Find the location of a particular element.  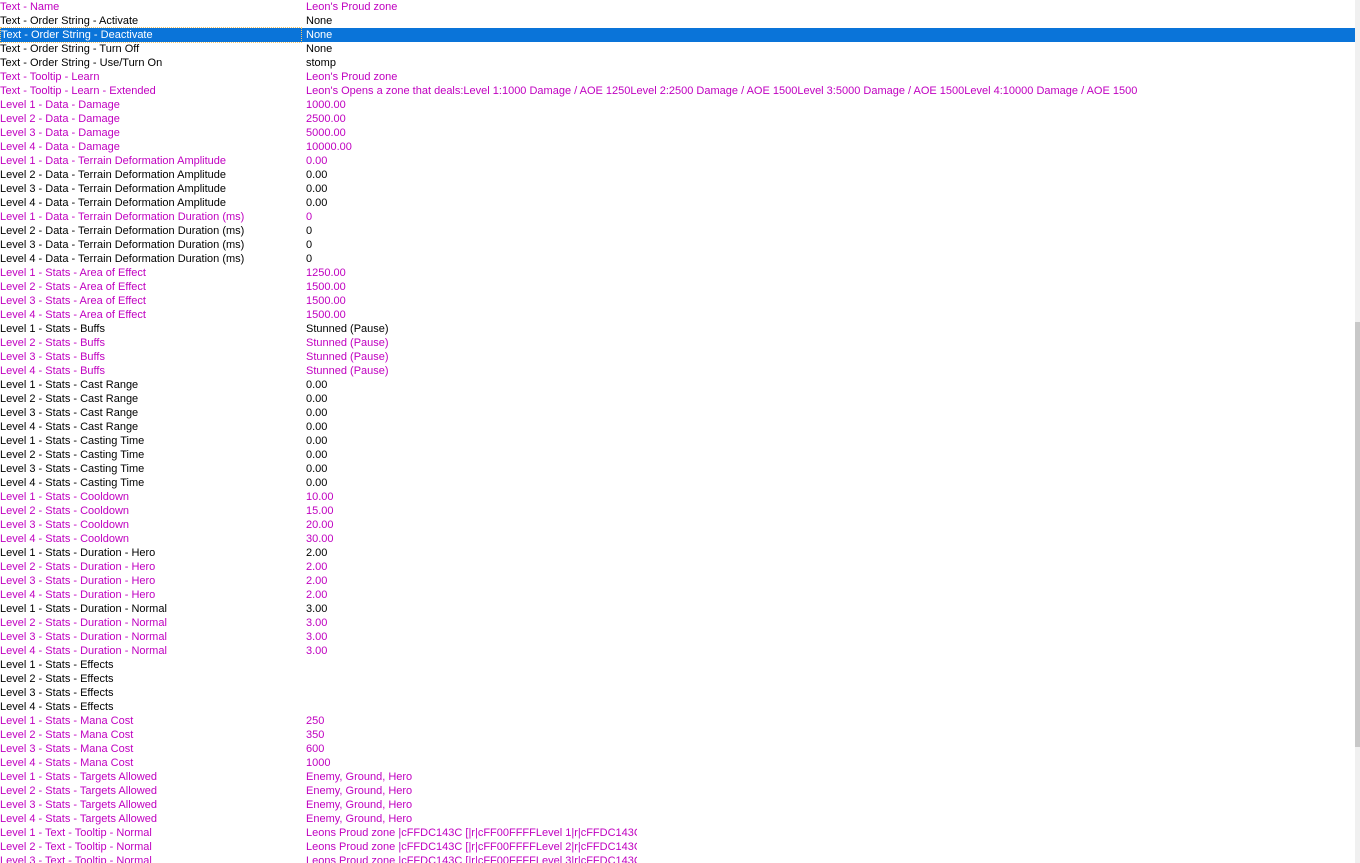

field-row: Level 3 - Stats - Duration - Normal 3.00 is located at coordinates (677, 637).